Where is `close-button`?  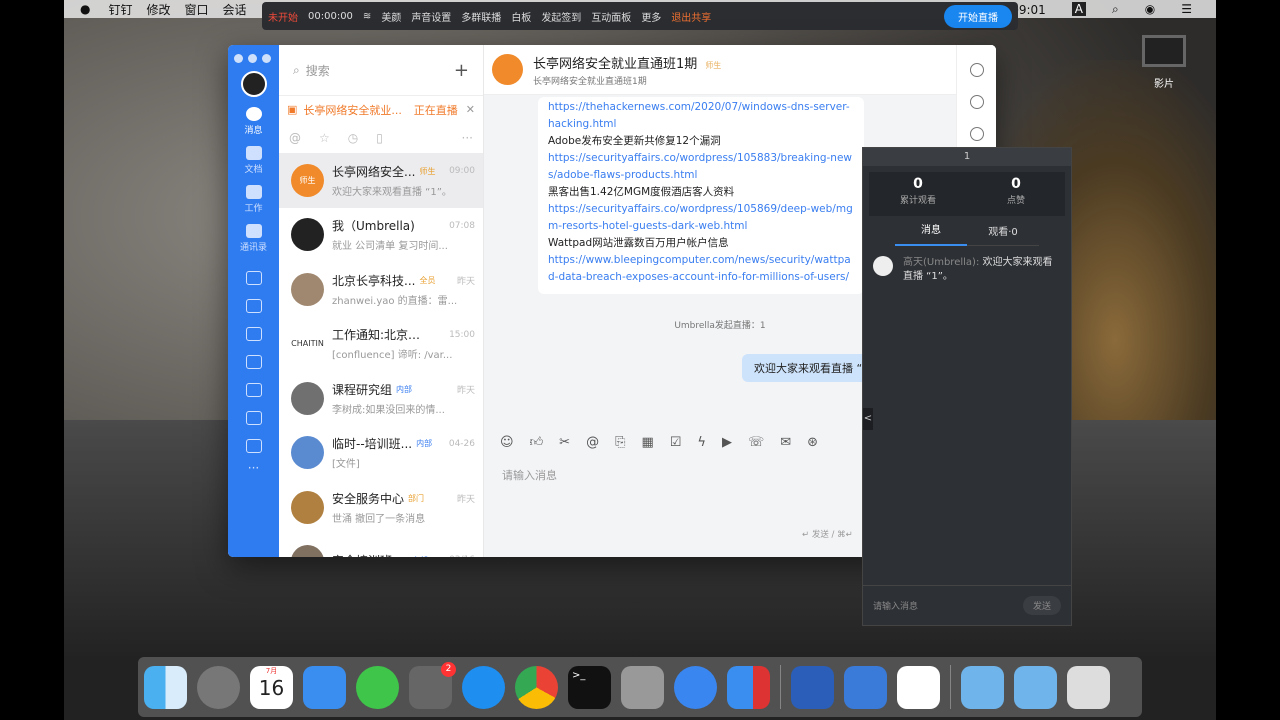
close-button is located at coordinates (238, 58).